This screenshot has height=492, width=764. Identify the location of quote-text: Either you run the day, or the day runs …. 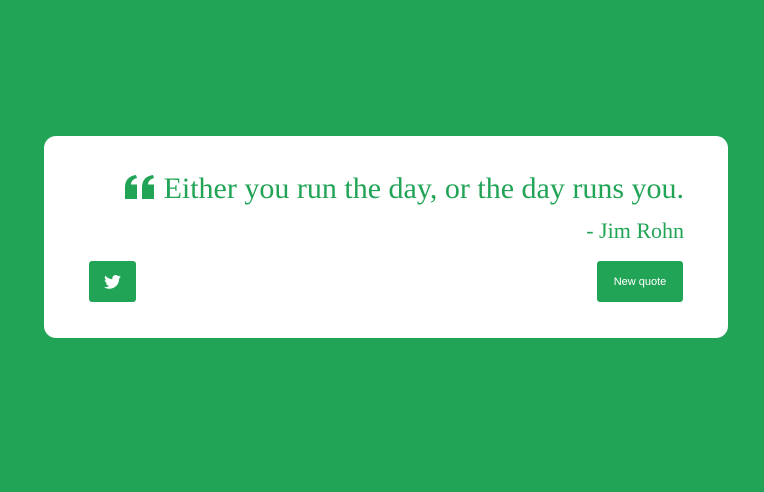
(423, 188).